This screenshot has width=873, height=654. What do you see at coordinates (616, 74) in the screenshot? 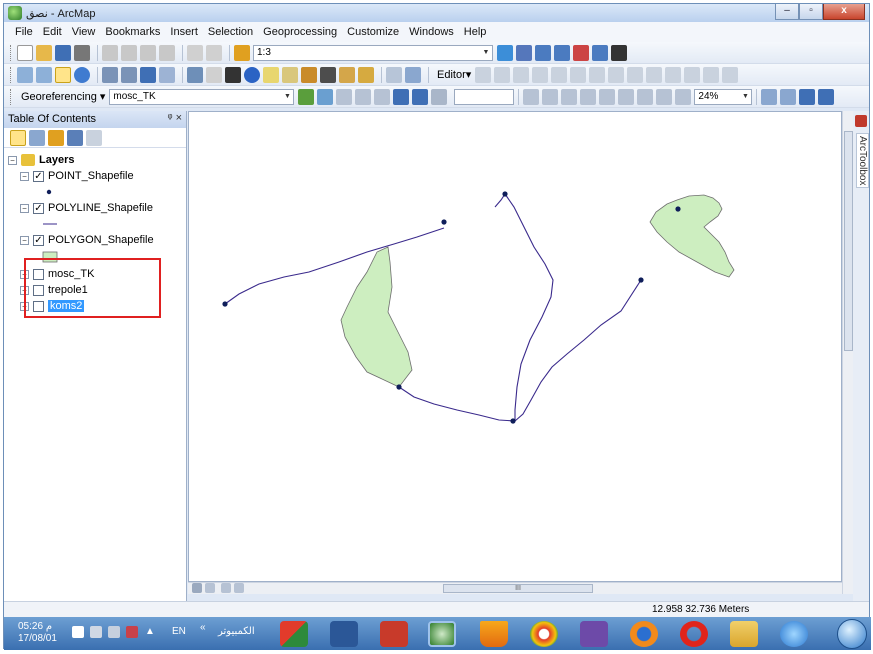
I see `reshape-icon` at bounding box center [616, 74].